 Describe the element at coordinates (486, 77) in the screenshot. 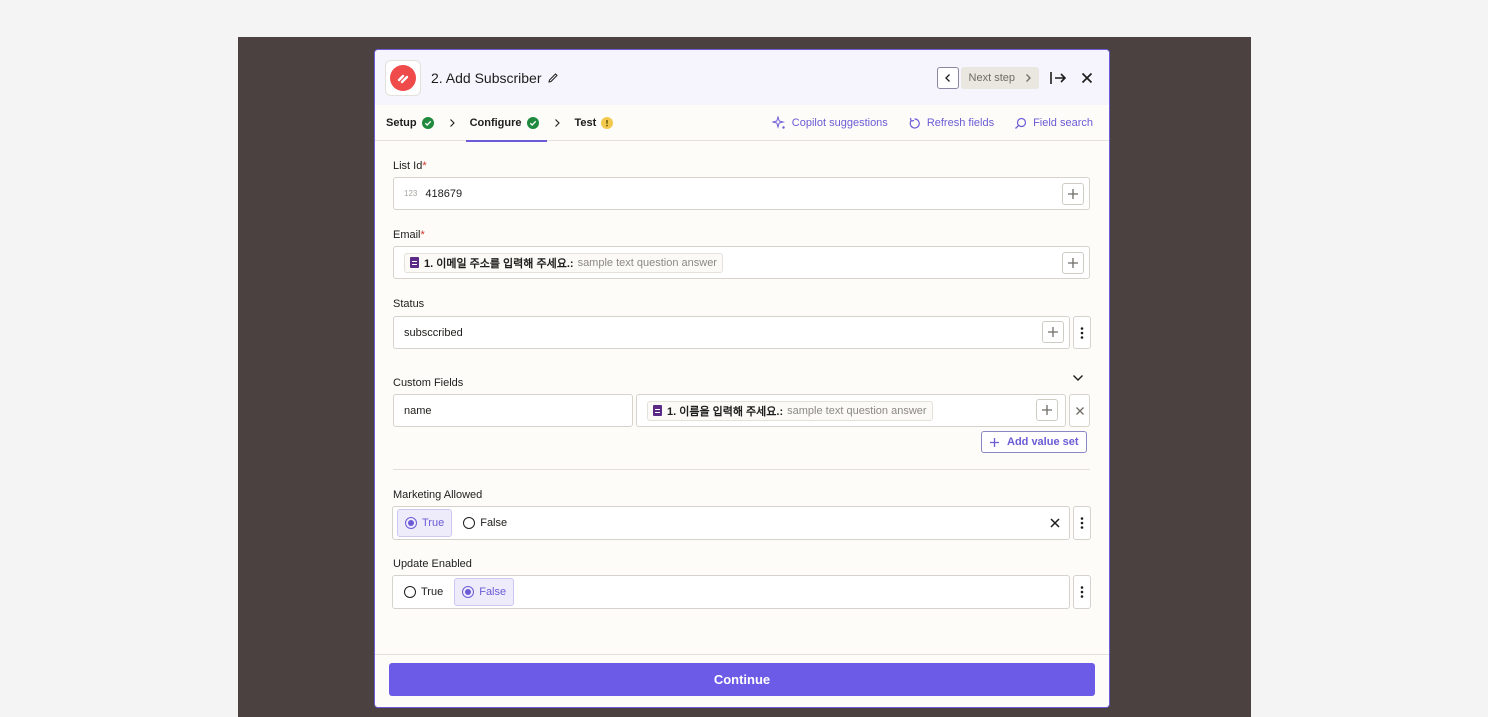

I see `step-title: 2. Add Subscriber` at that location.